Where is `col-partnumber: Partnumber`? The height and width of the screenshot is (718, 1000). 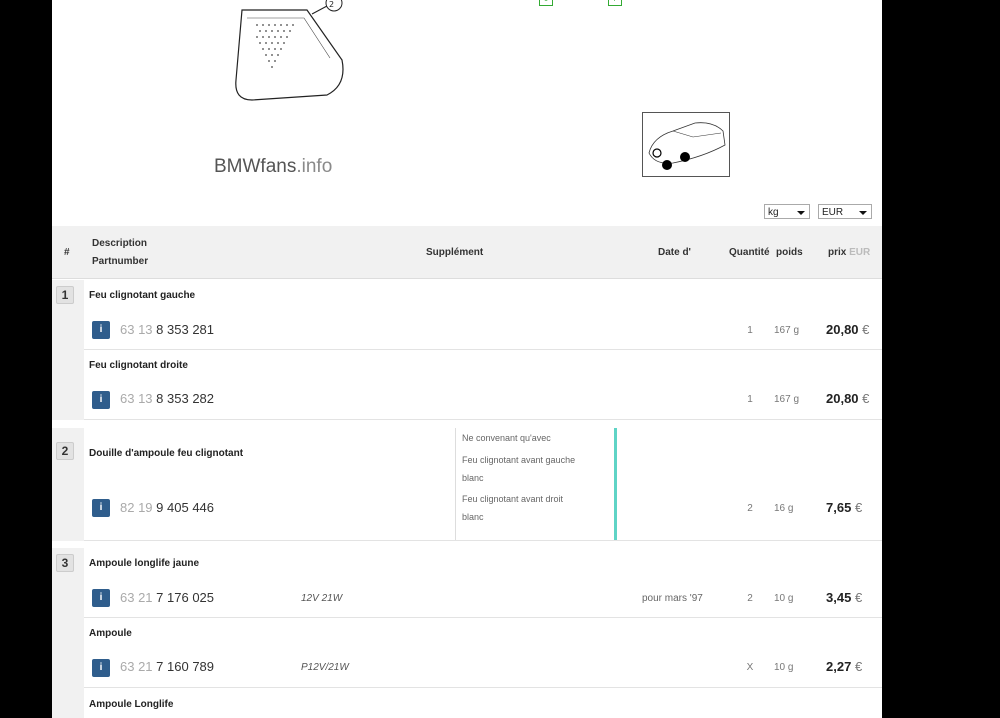 col-partnumber: Partnumber is located at coordinates (120, 261).